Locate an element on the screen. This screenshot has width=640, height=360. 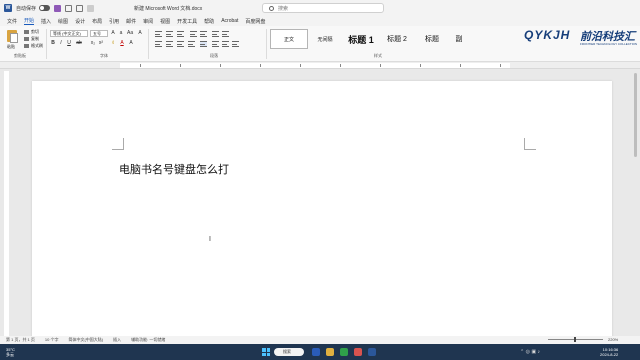
language-indicator: 简体中文(中国大陆) is located at coordinates (85, 340).